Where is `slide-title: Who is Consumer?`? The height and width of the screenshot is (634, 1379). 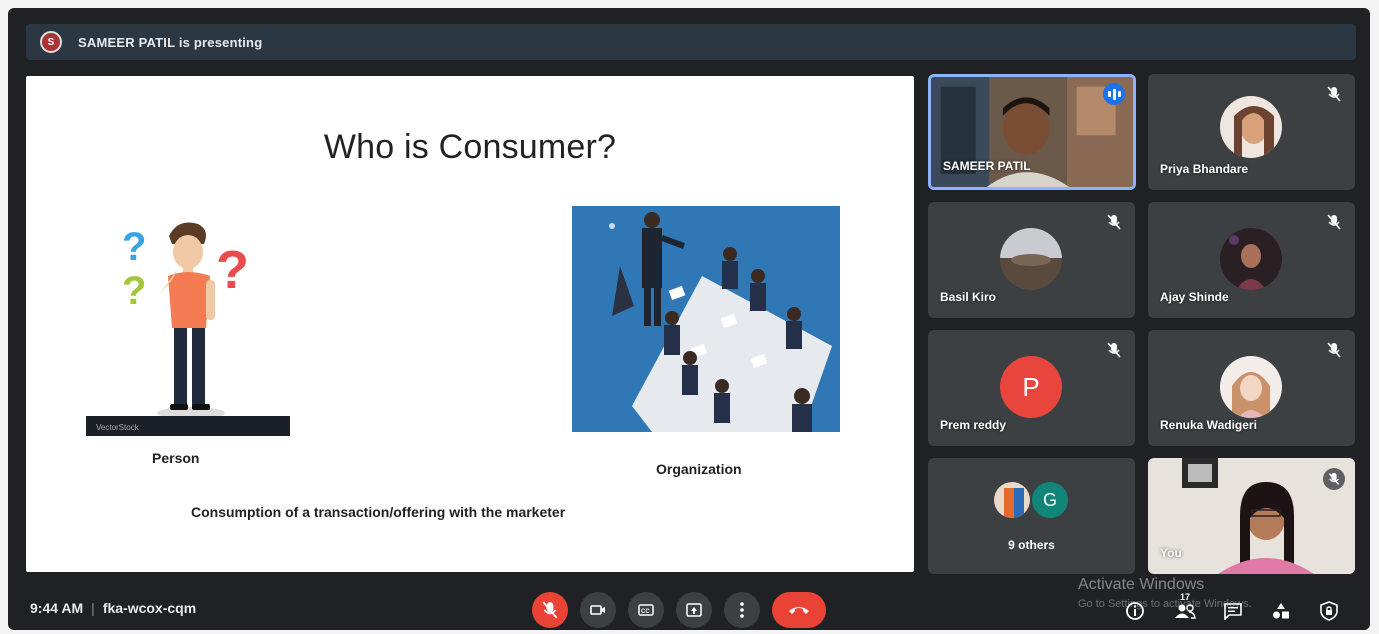 slide-title: Who is Consumer? is located at coordinates (470, 147).